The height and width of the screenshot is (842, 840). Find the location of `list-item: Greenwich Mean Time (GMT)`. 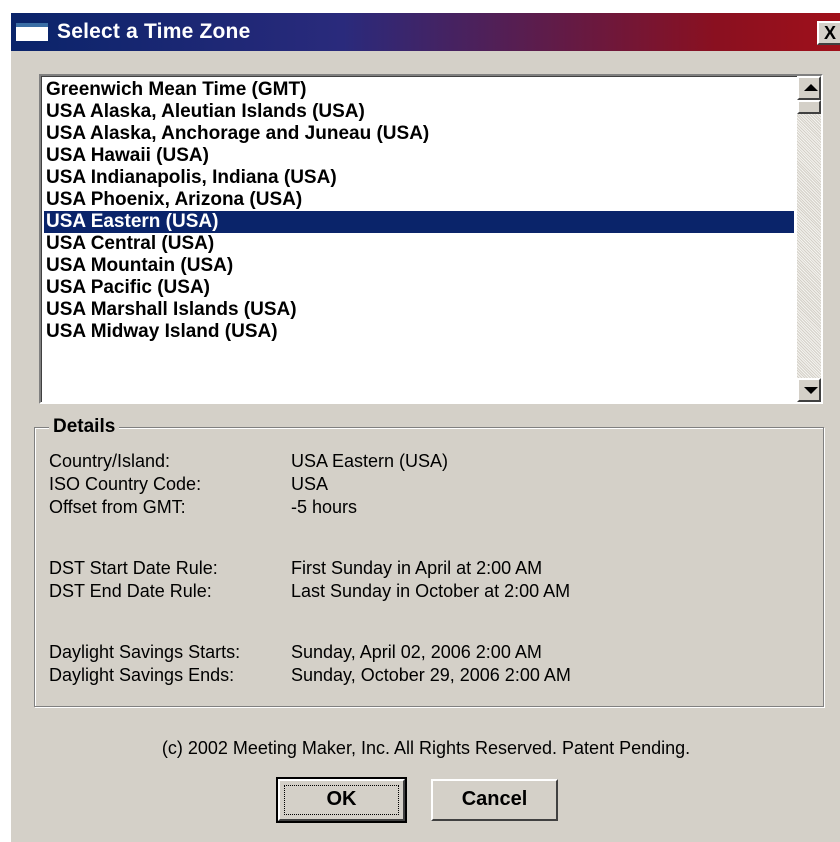

list-item: Greenwich Mean Time (GMT) is located at coordinates (419, 90).